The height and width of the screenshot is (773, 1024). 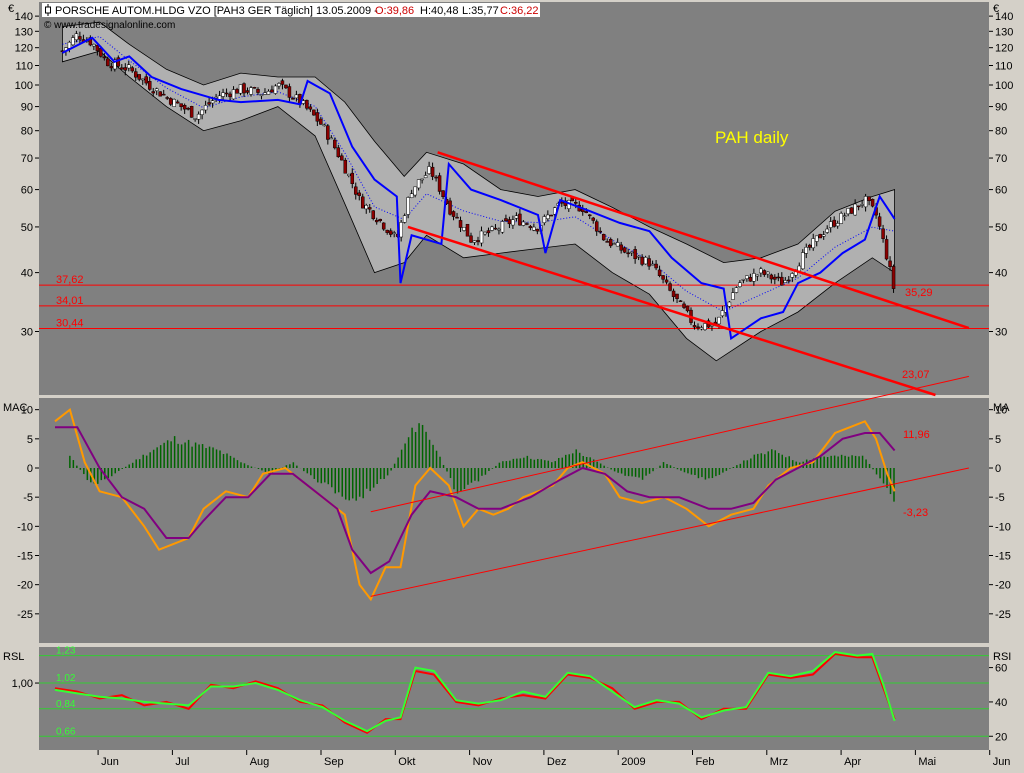 What do you see at coordinates (1003, 527) in the screenshot?
I see `macd-tick-label-right: -10` at bounding box center [1003, 527].